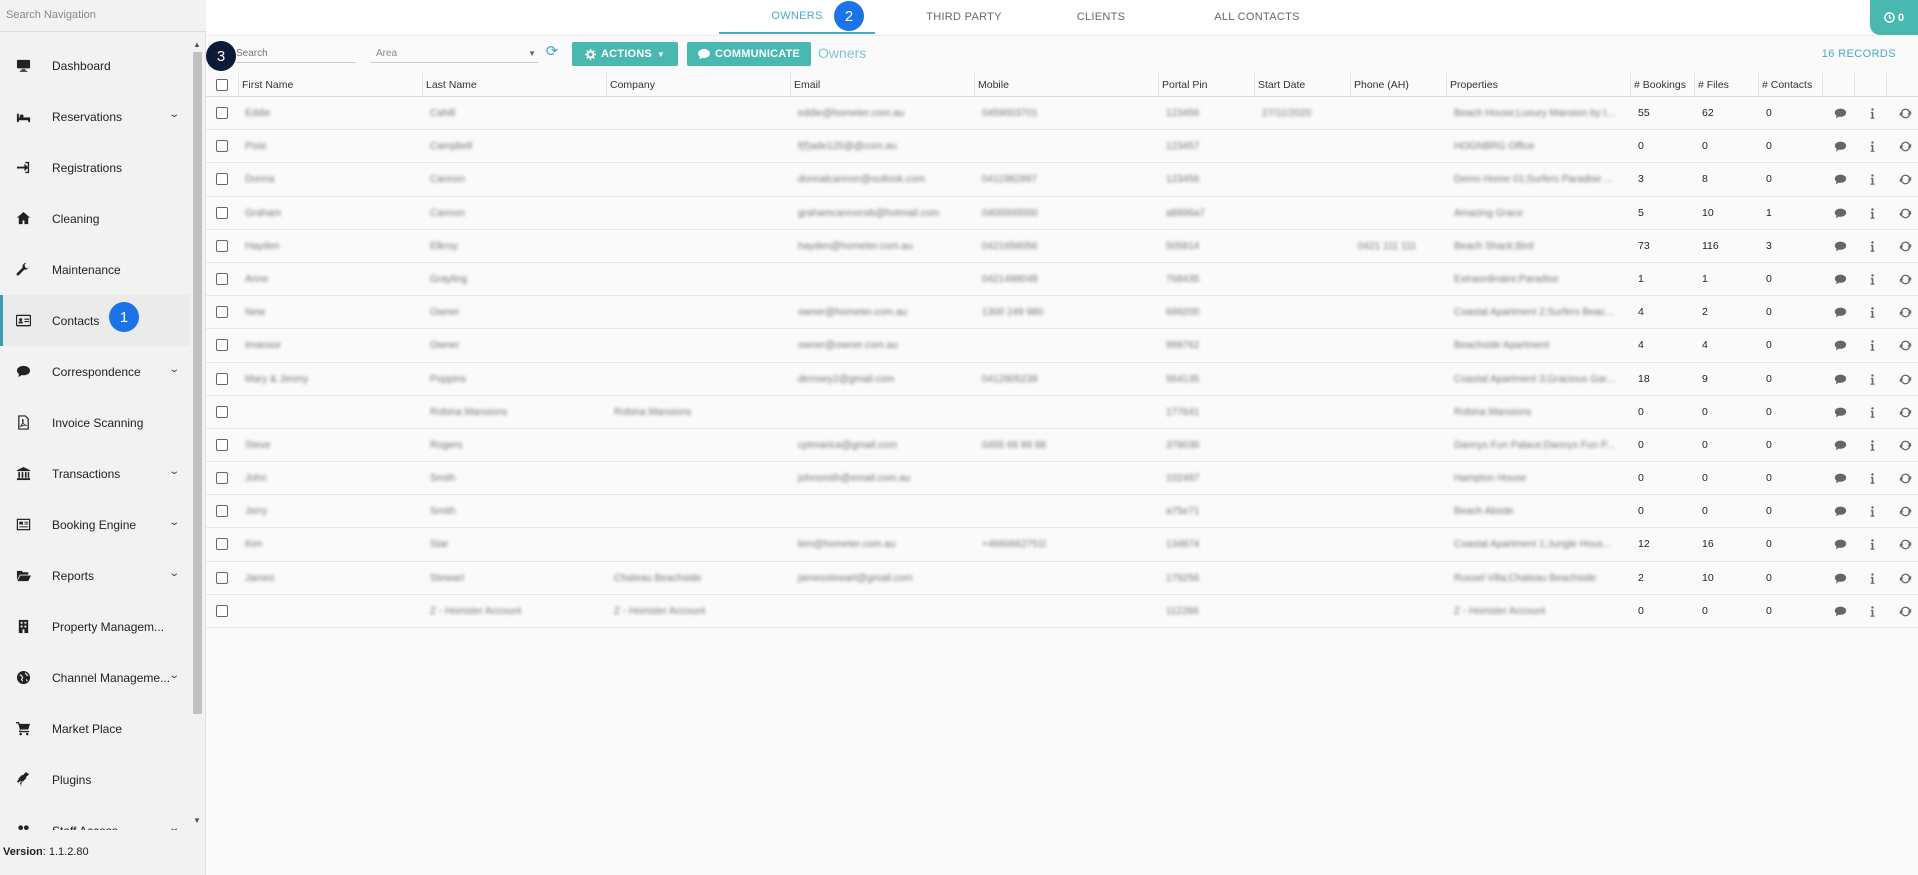 The width and height of the screenshot is (1918, 875). What do you see at coordinates (95, 677) in the screenshot?
I see `sidebar-item-channel-manageme: Channel Manageme... ⌄` at bounding box center [95, 677].